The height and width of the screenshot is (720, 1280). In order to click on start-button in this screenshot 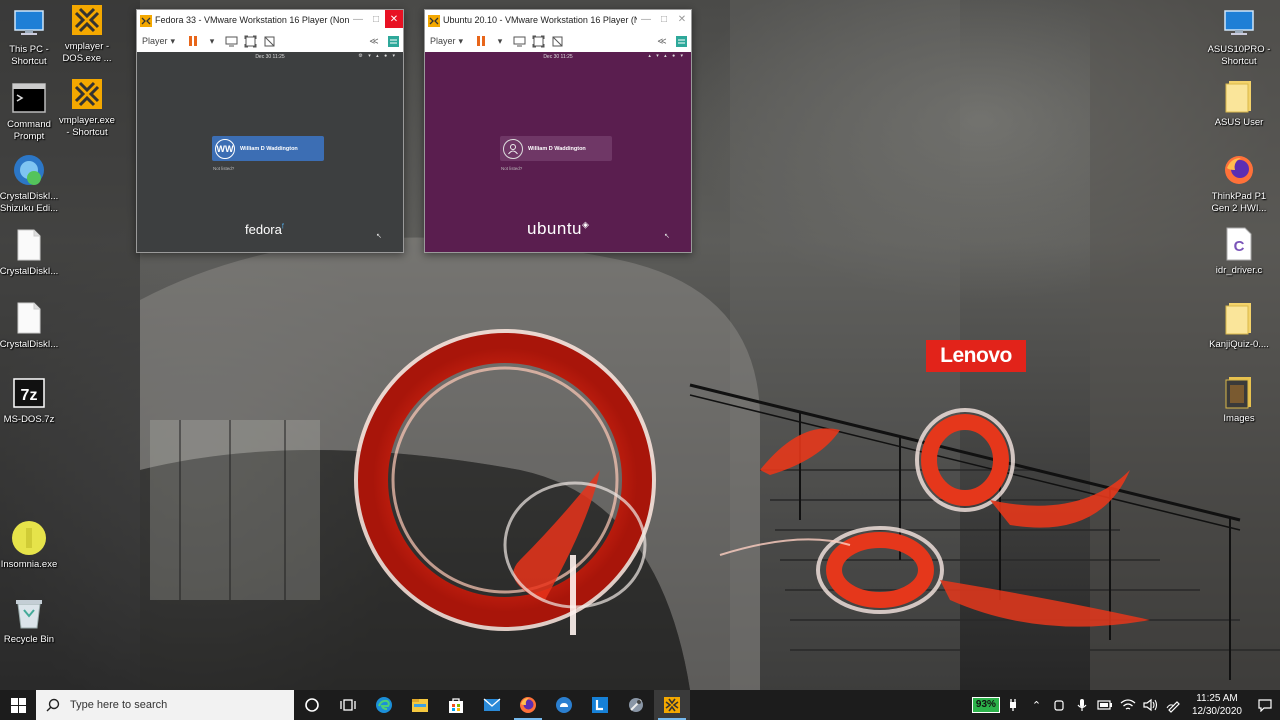, I will do `click(18, 705)`.